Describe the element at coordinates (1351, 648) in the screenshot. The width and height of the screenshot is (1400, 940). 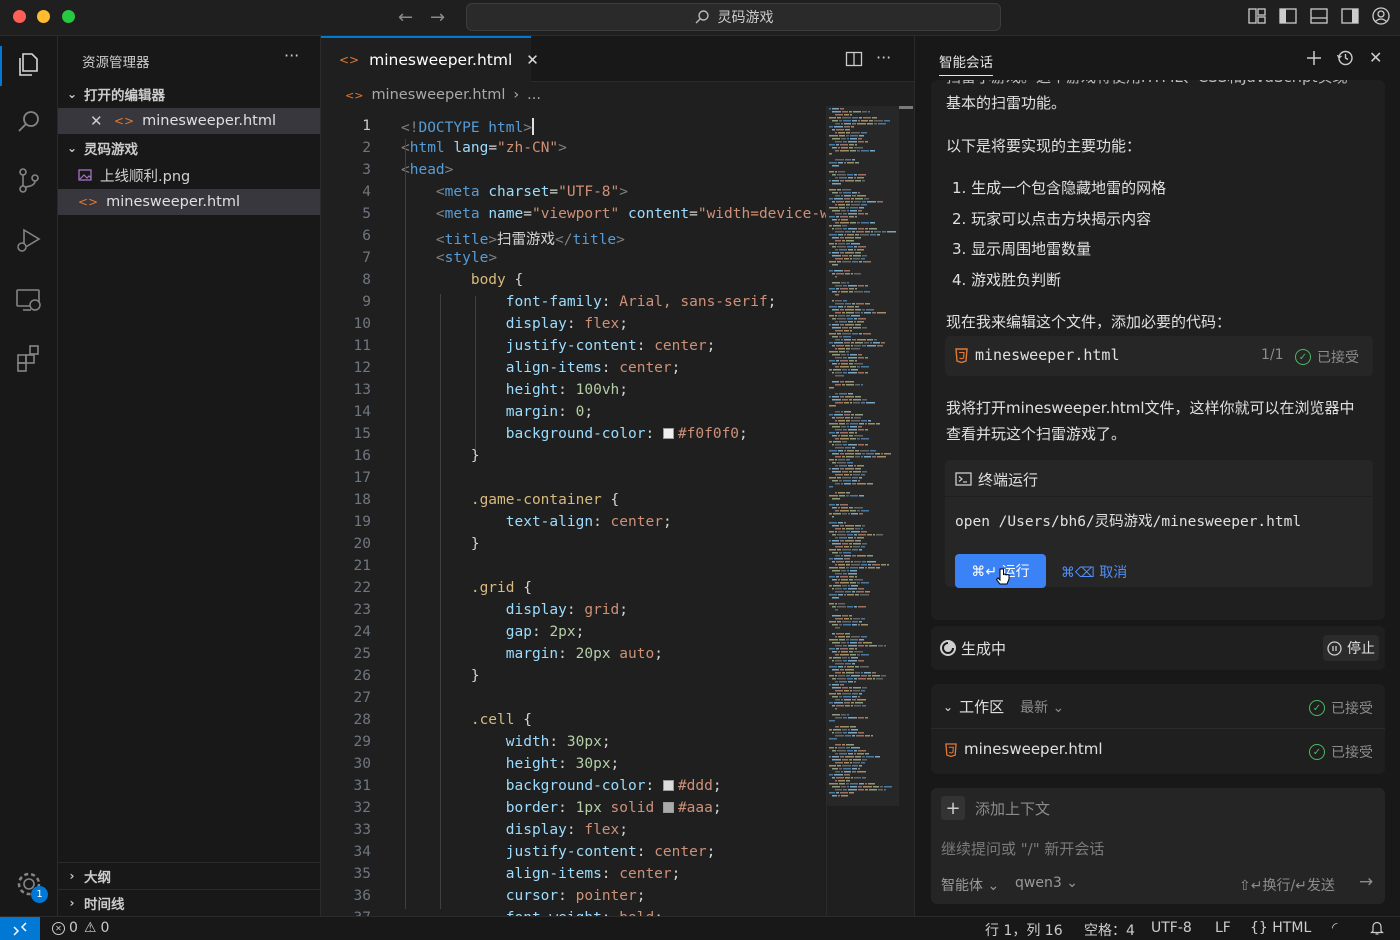
I see `stop-button: 停止` at that location.